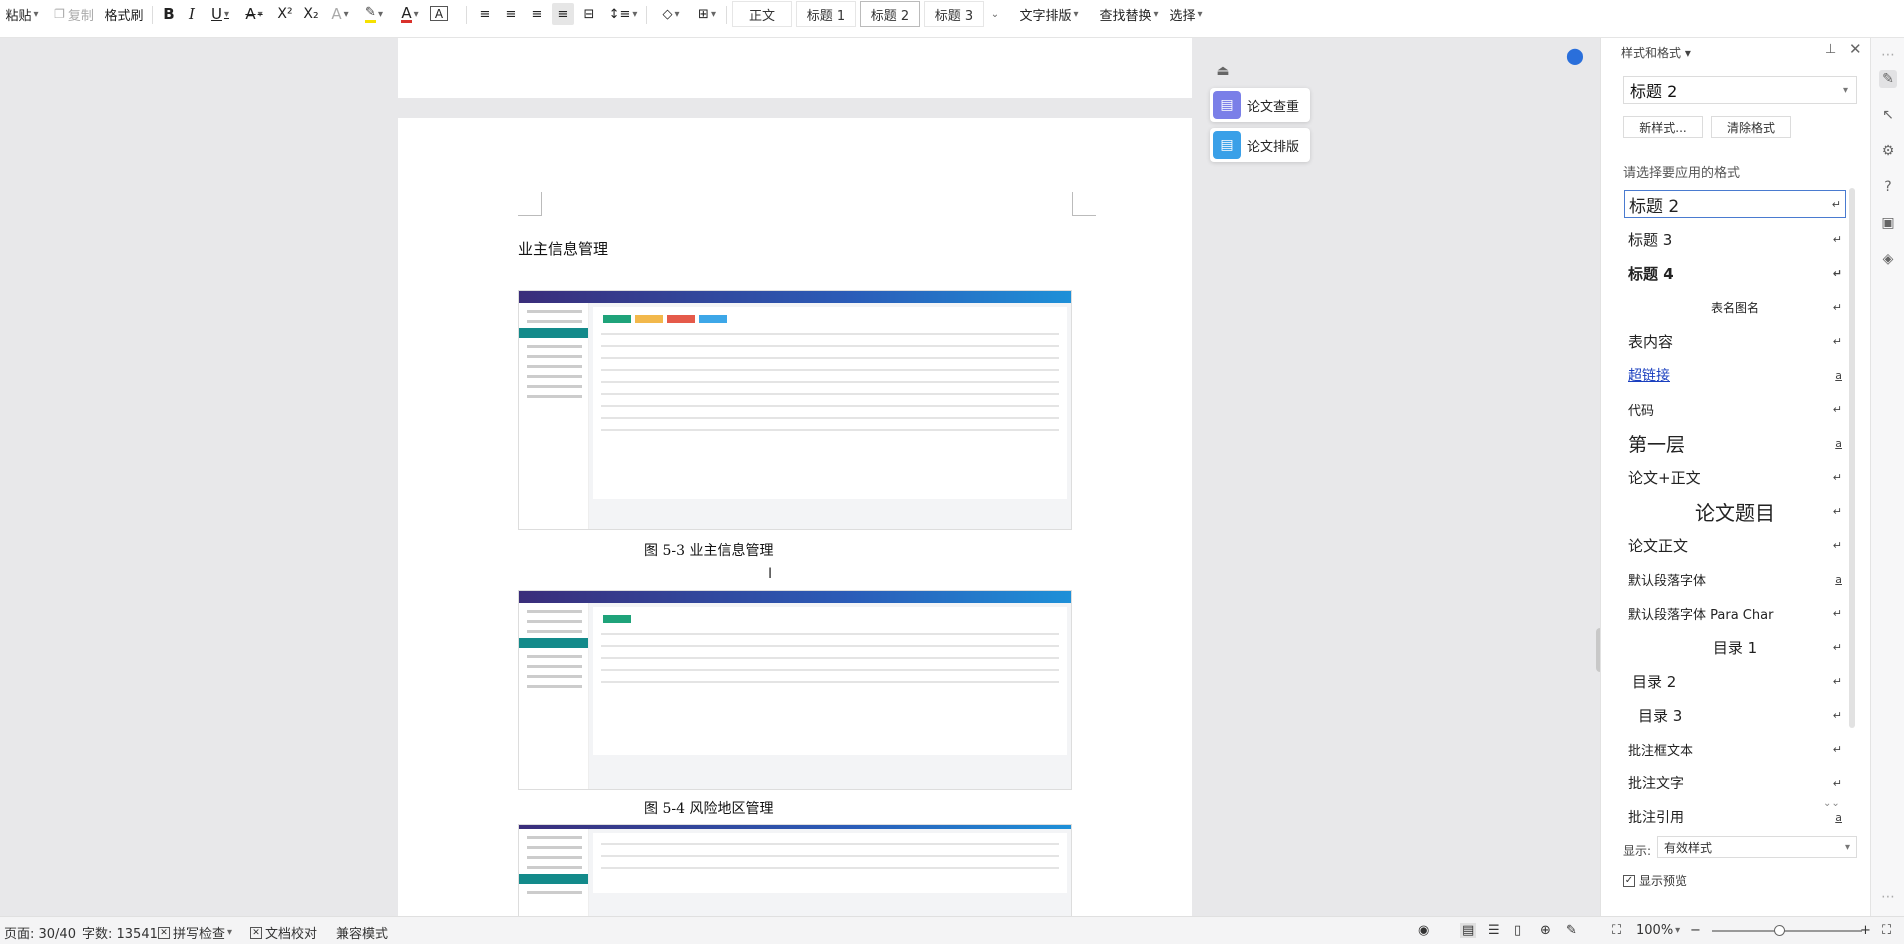 This screenshot has height=944, width=1904. I want to click on style-edit-icon: ✎, so click(1888, 79).